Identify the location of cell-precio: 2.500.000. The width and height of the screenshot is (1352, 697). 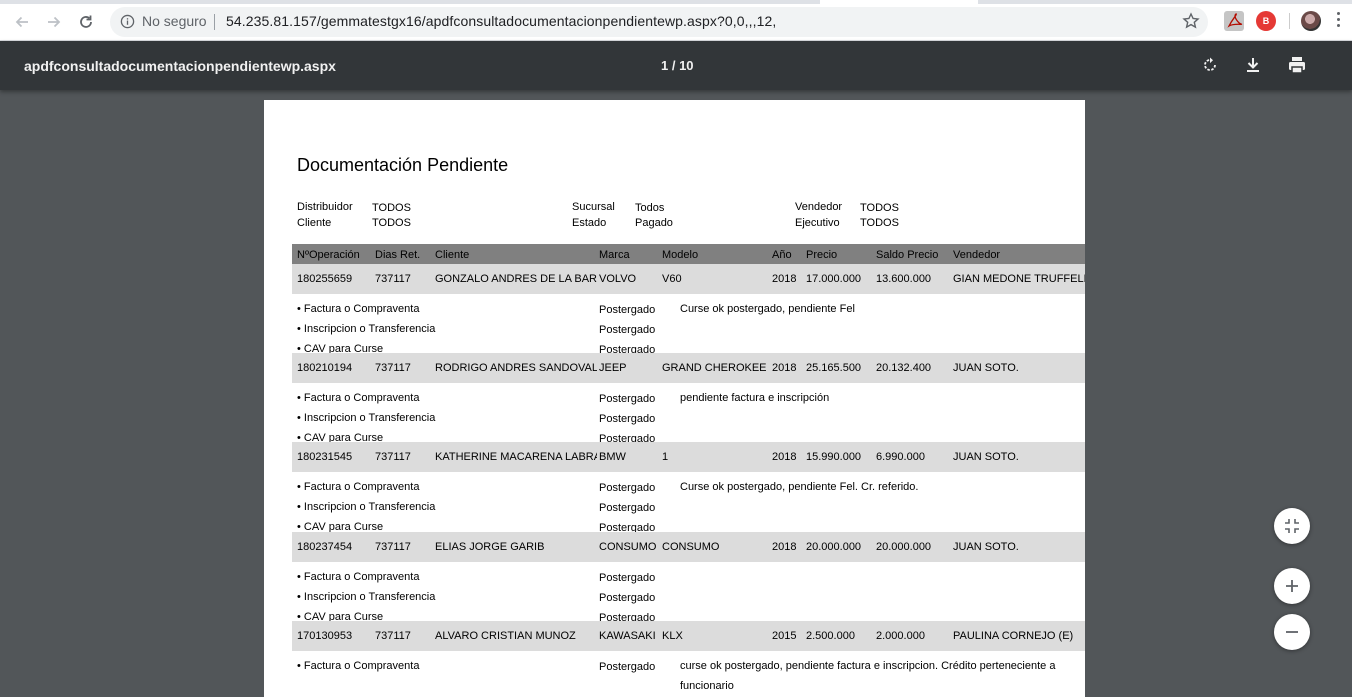
(830, 636).